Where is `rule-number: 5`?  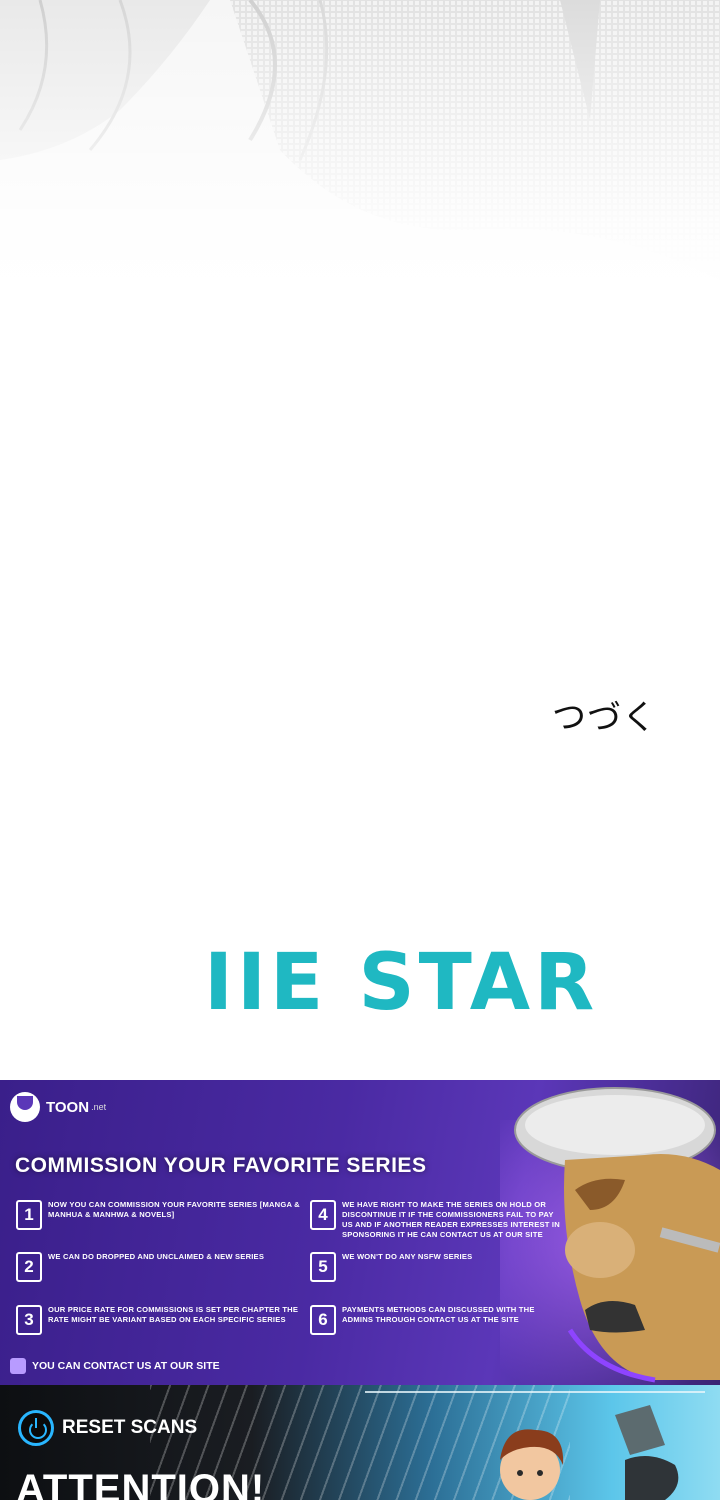
rule-number: 5 is located at coordinates (323, 1267).